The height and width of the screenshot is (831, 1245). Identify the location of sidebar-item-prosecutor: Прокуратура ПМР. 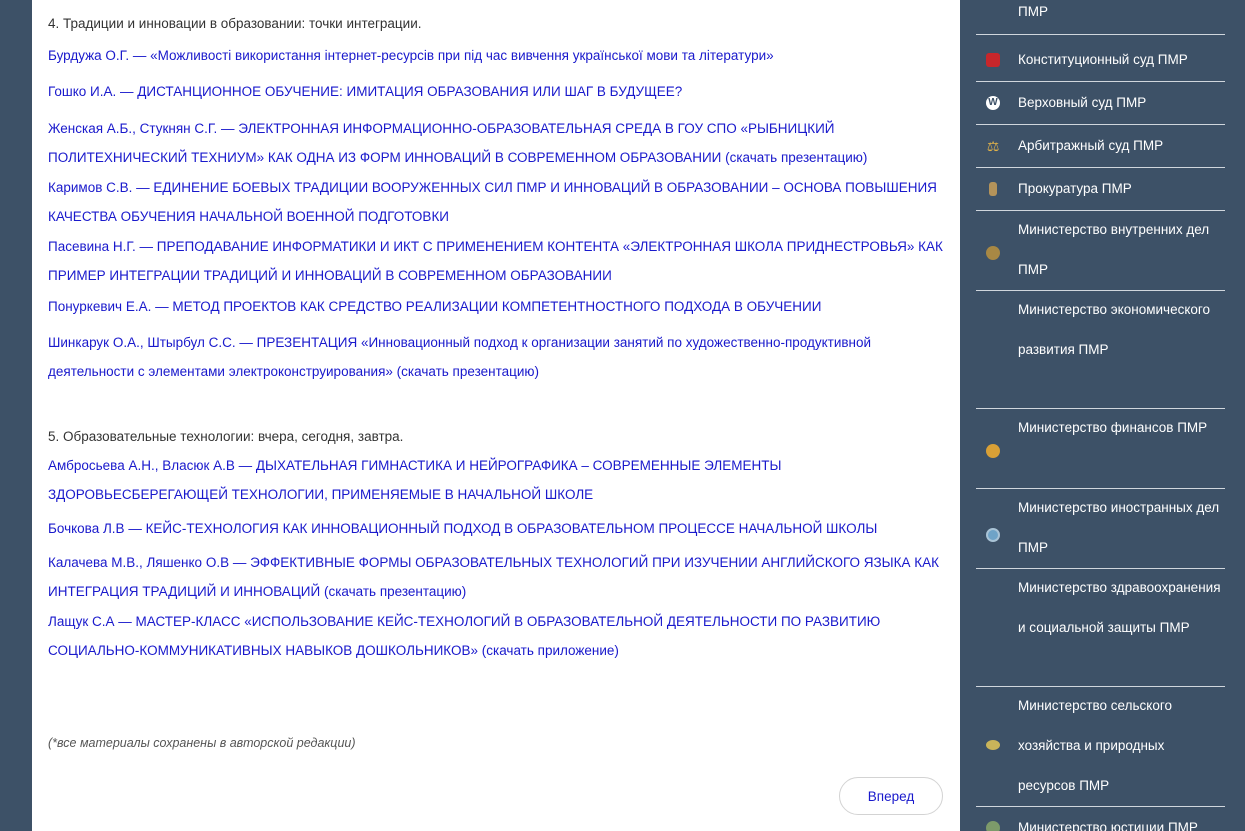
(1100, 189).